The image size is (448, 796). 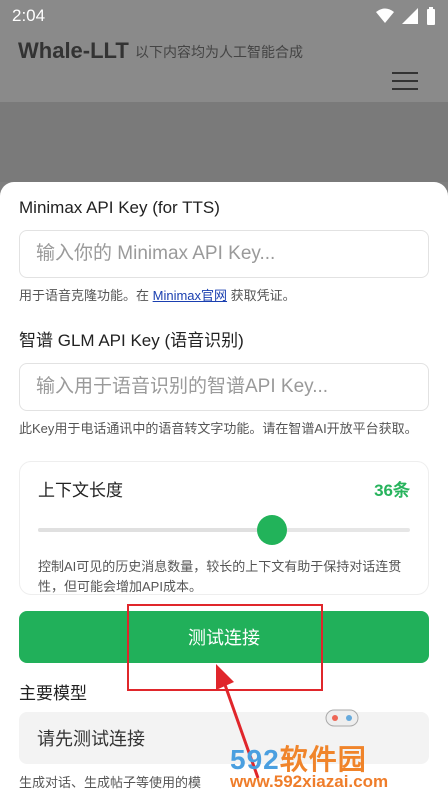 What do you see at coordinates (405, 82) in the screenshot?
I see `menu-icon` at bounding box center [405, 82].